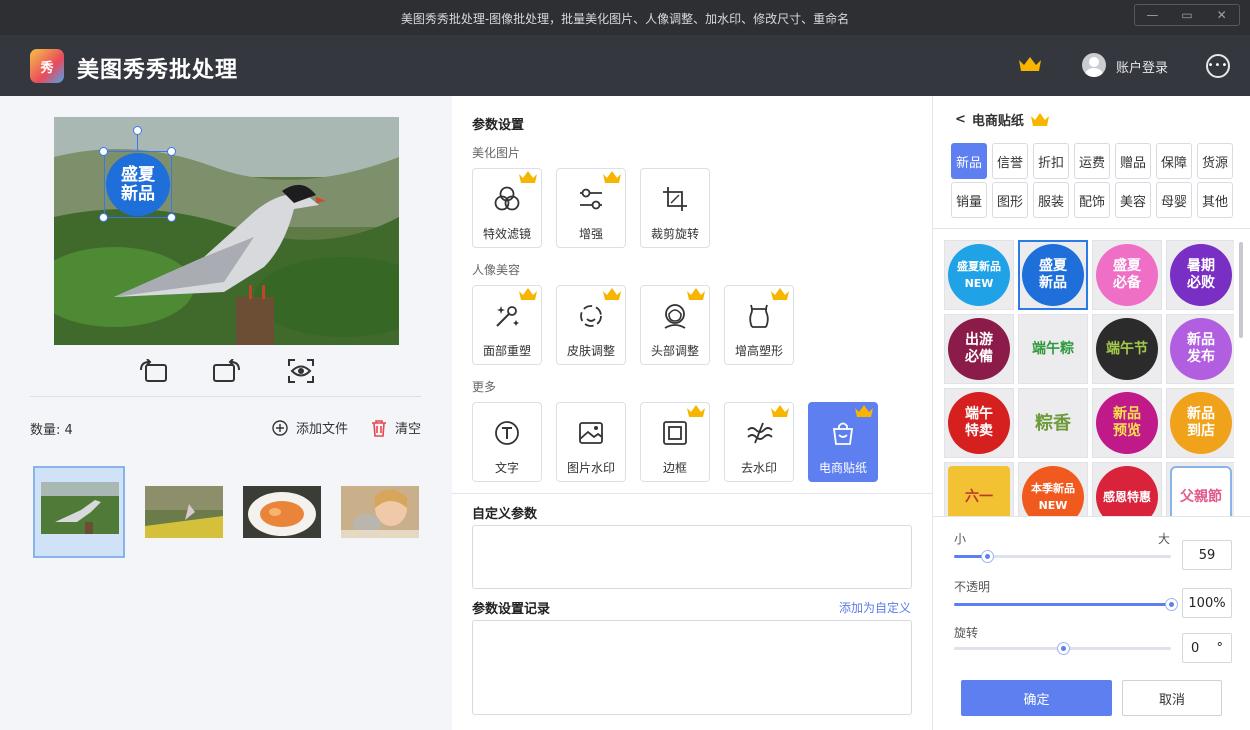  I want to click on tool-label: 特效滤镜, so click(506, 234).